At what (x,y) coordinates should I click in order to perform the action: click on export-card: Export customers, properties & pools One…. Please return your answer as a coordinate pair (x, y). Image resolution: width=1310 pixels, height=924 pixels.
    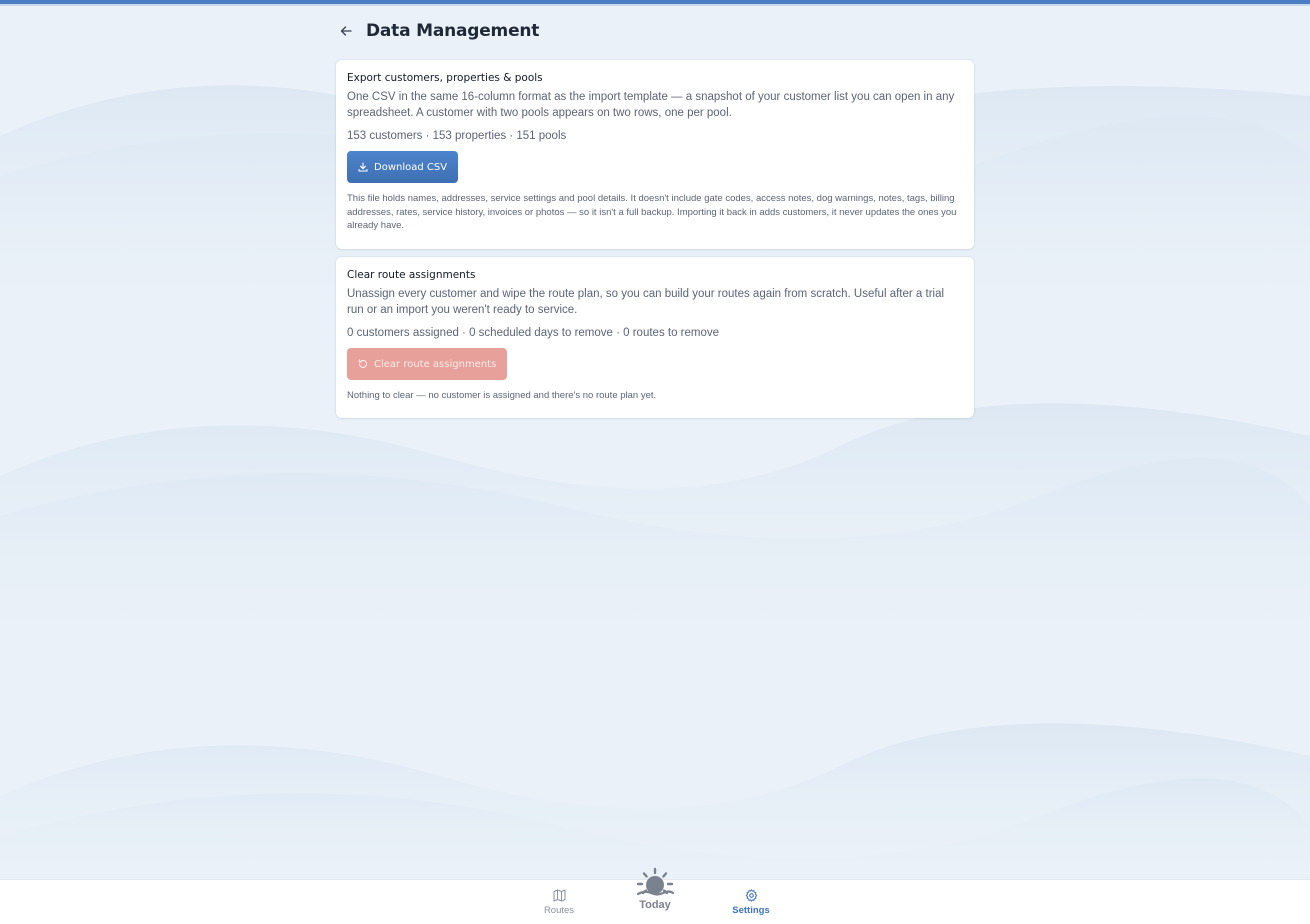
    Looking at the image, I should click on (655, 154).